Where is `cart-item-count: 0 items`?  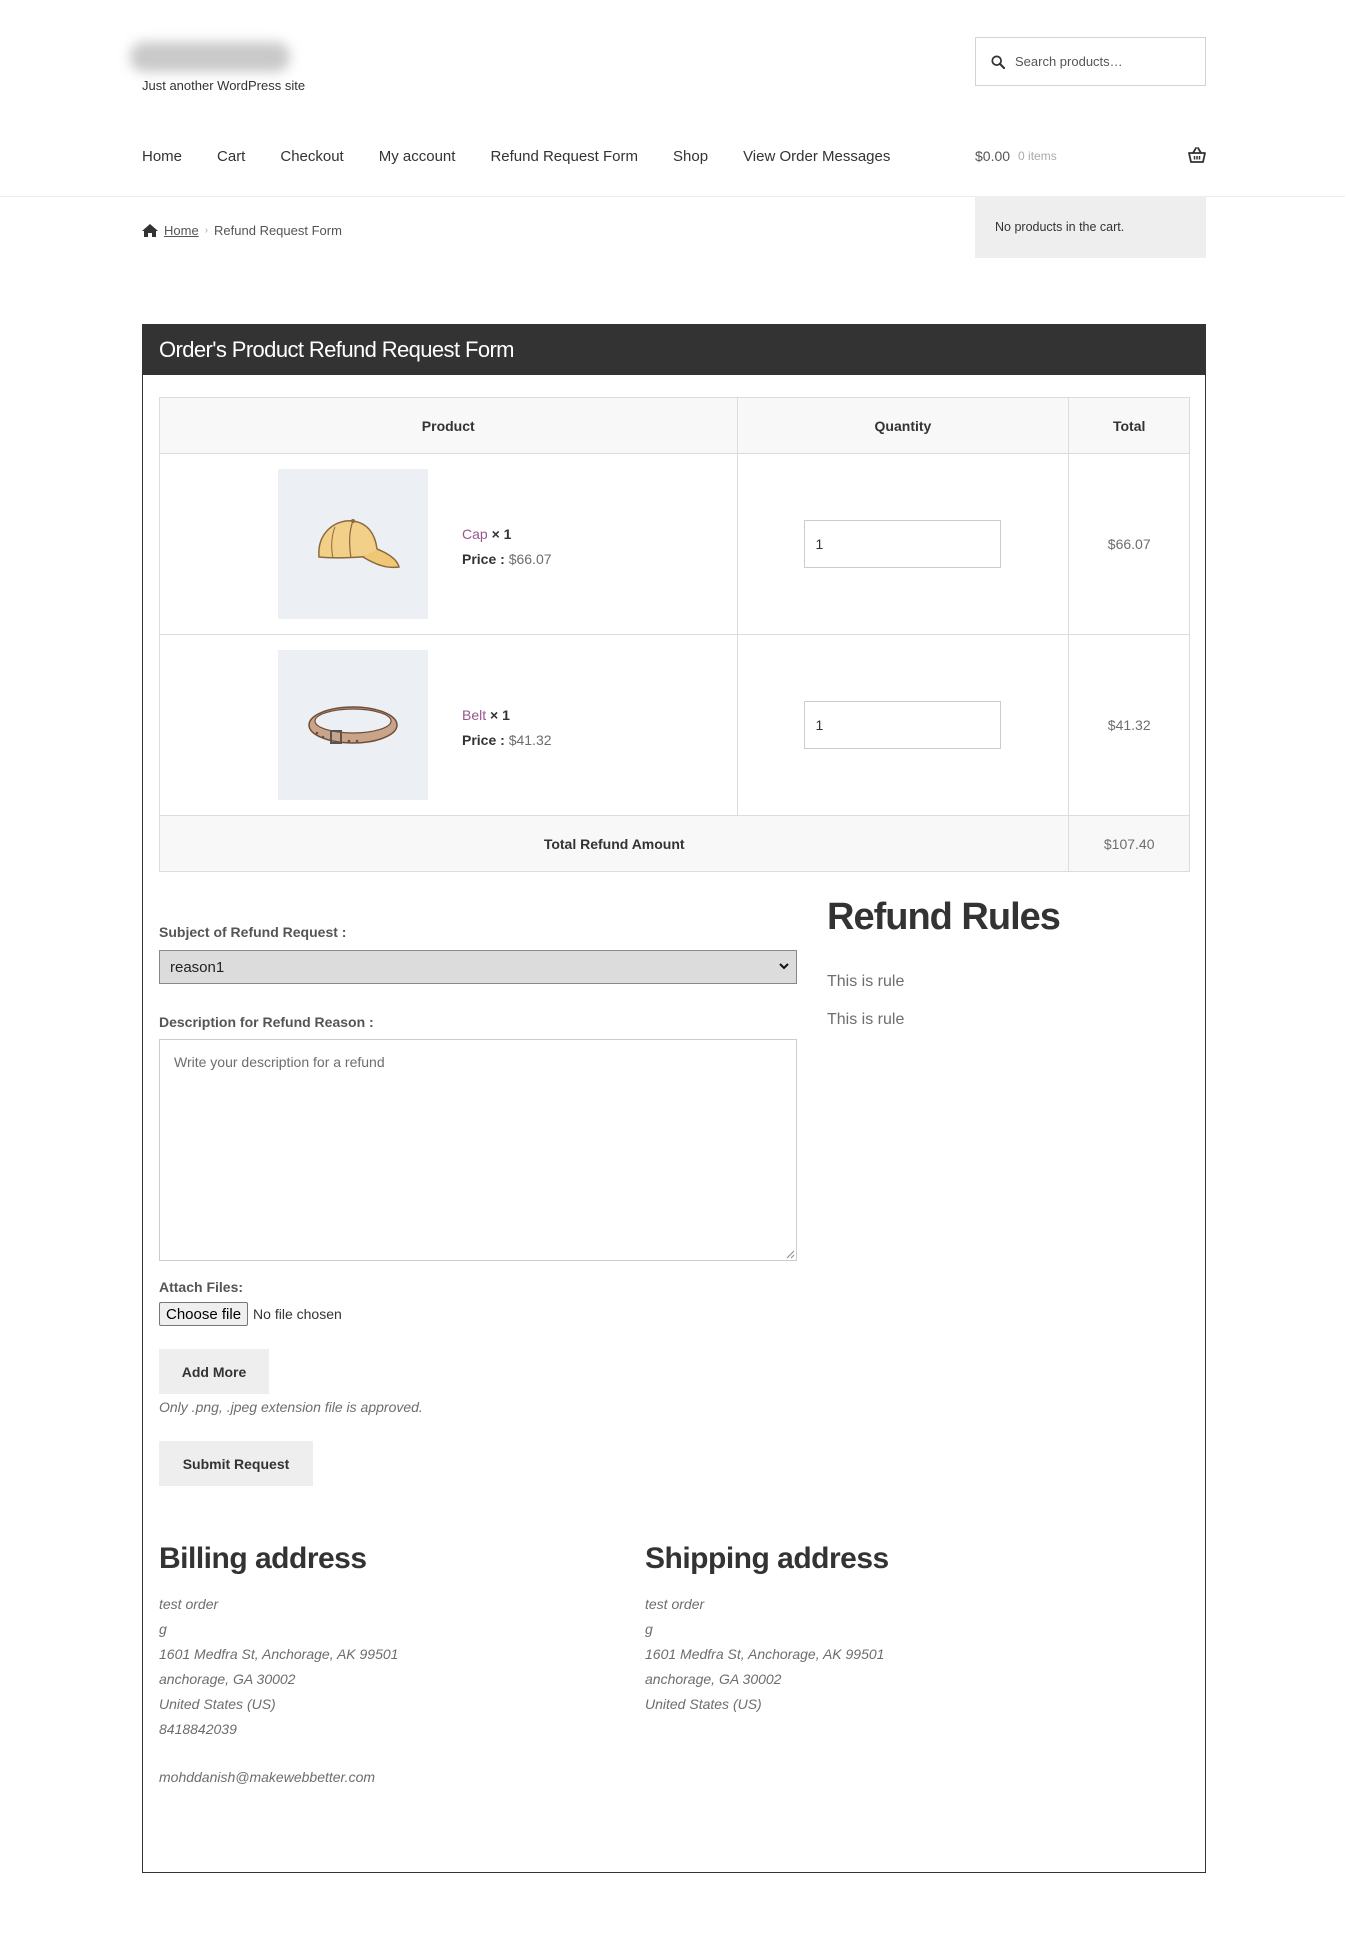 cart-item-count: 0 items is located at coordinates (1037, 156).